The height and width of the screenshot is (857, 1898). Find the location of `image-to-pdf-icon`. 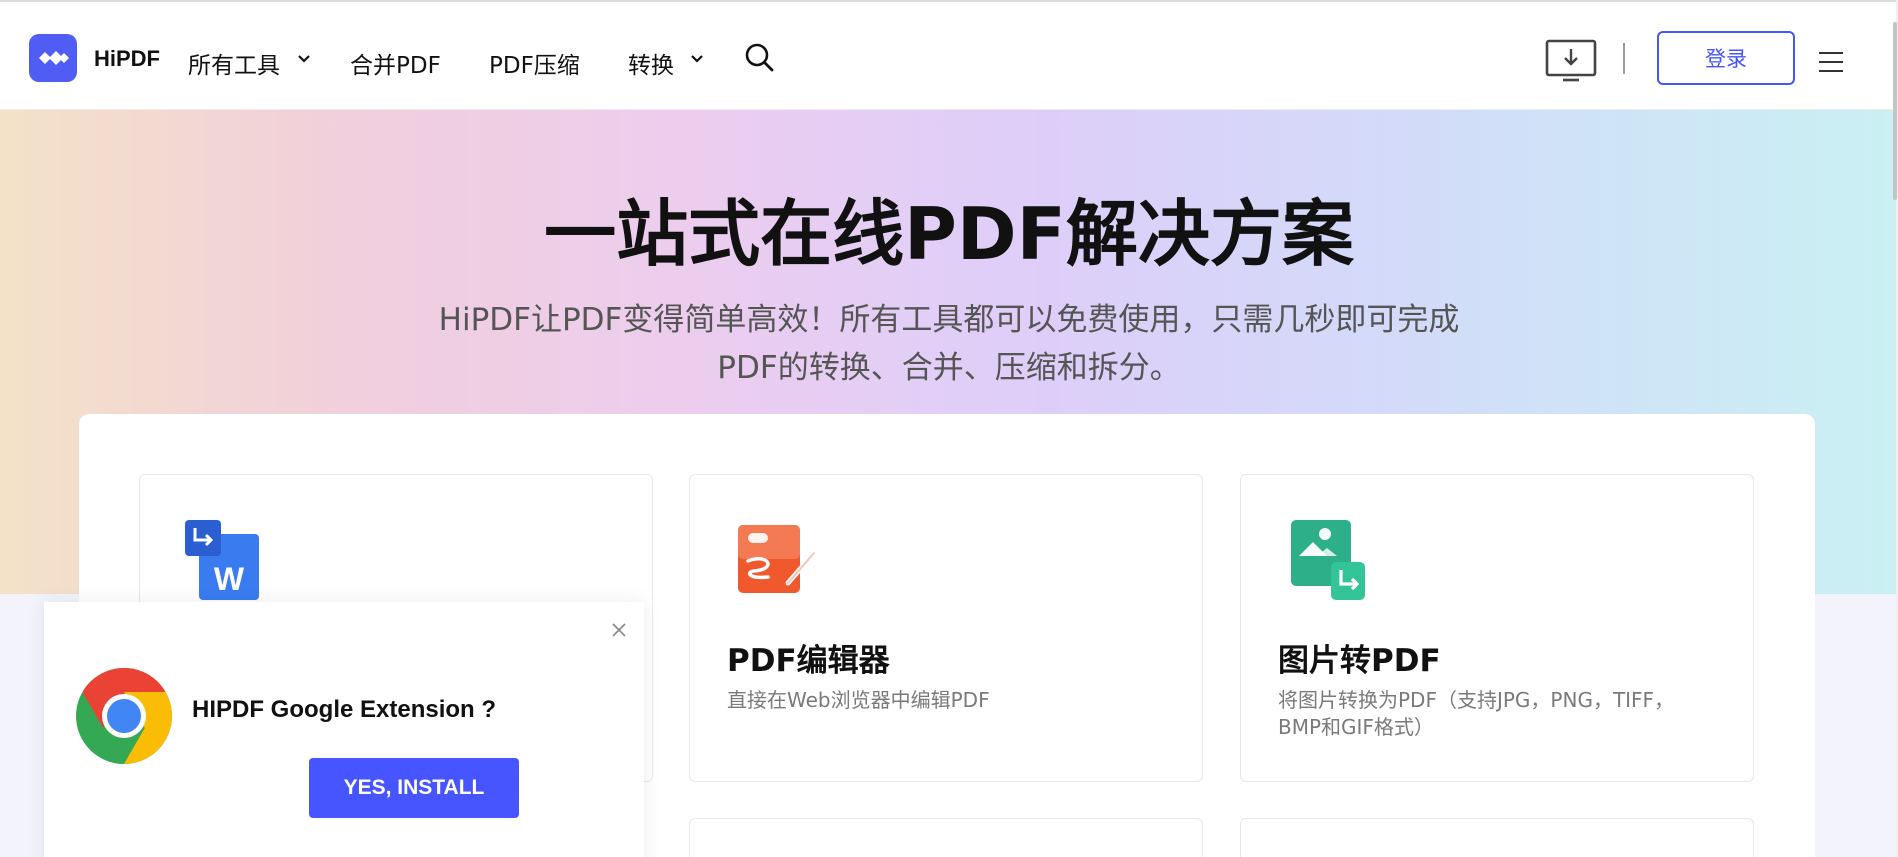

image-to-pdf-icon is located at coordinates (1328, 560).